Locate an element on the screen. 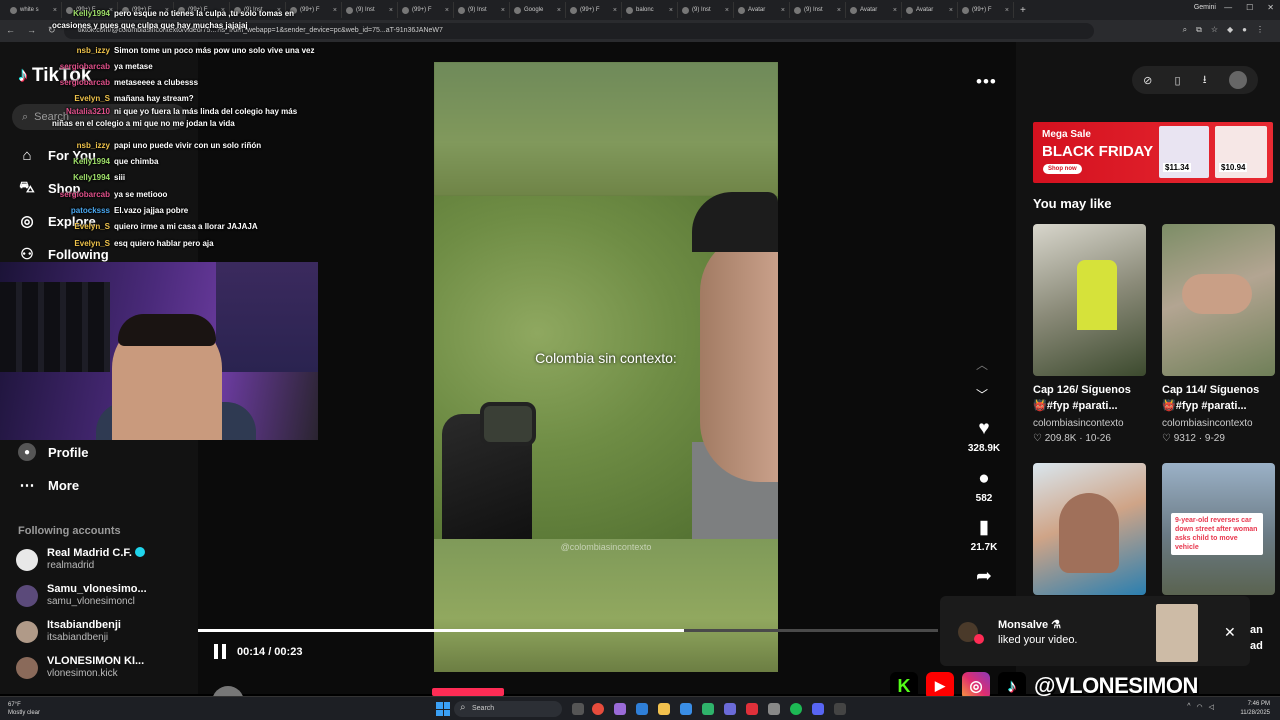 The image size is (1280, 720). extension-icon: ◆ is located at coordinates (1230, 30).